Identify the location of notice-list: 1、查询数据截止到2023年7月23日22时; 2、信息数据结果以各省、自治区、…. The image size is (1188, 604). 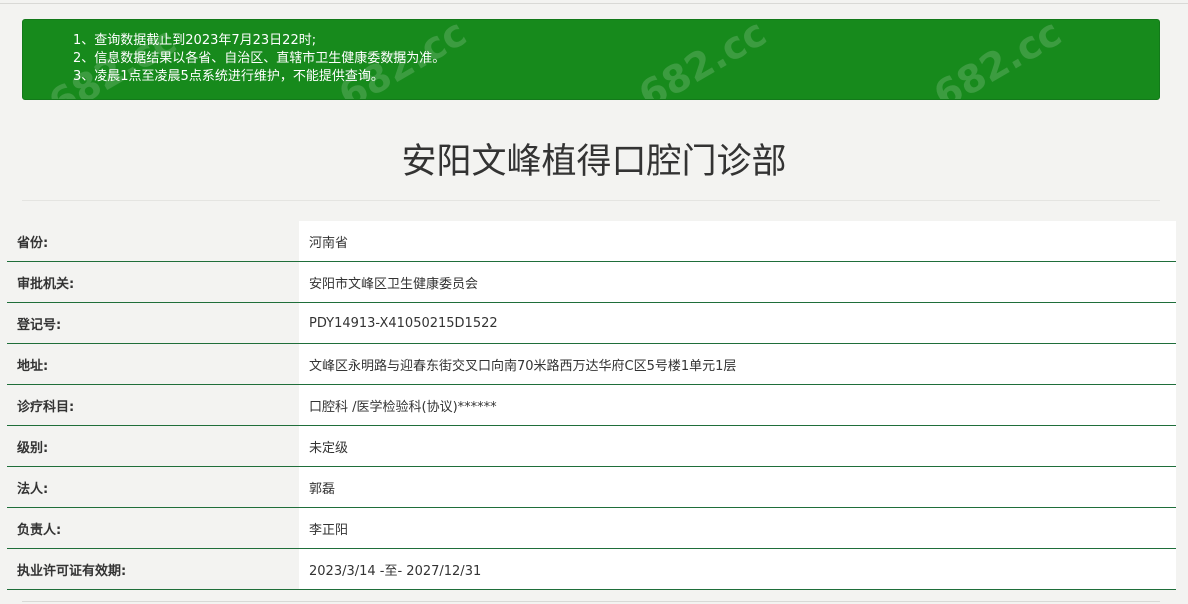
(591, 53).